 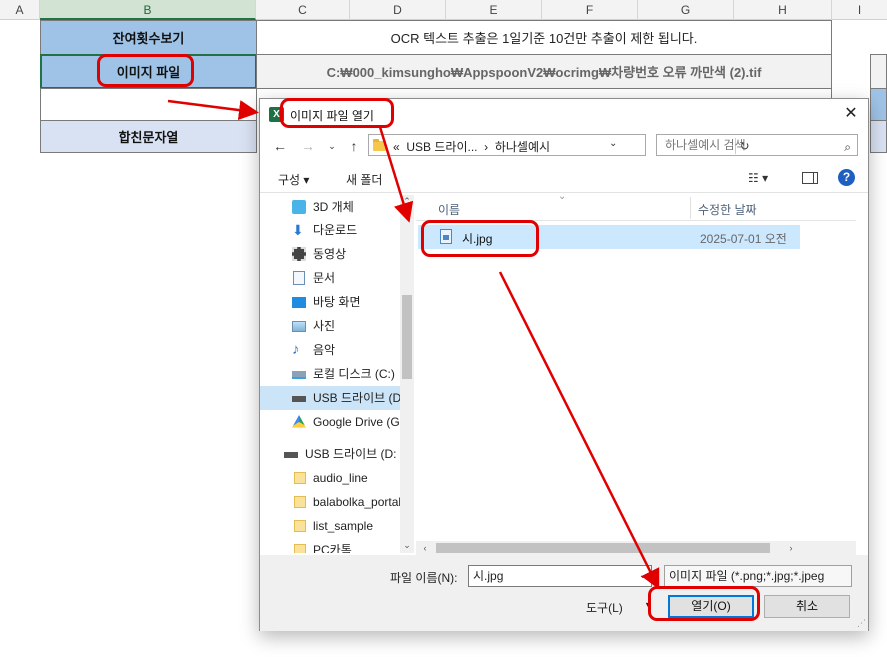 I want to click on arrow-to-file, so click(x=396, y=174).